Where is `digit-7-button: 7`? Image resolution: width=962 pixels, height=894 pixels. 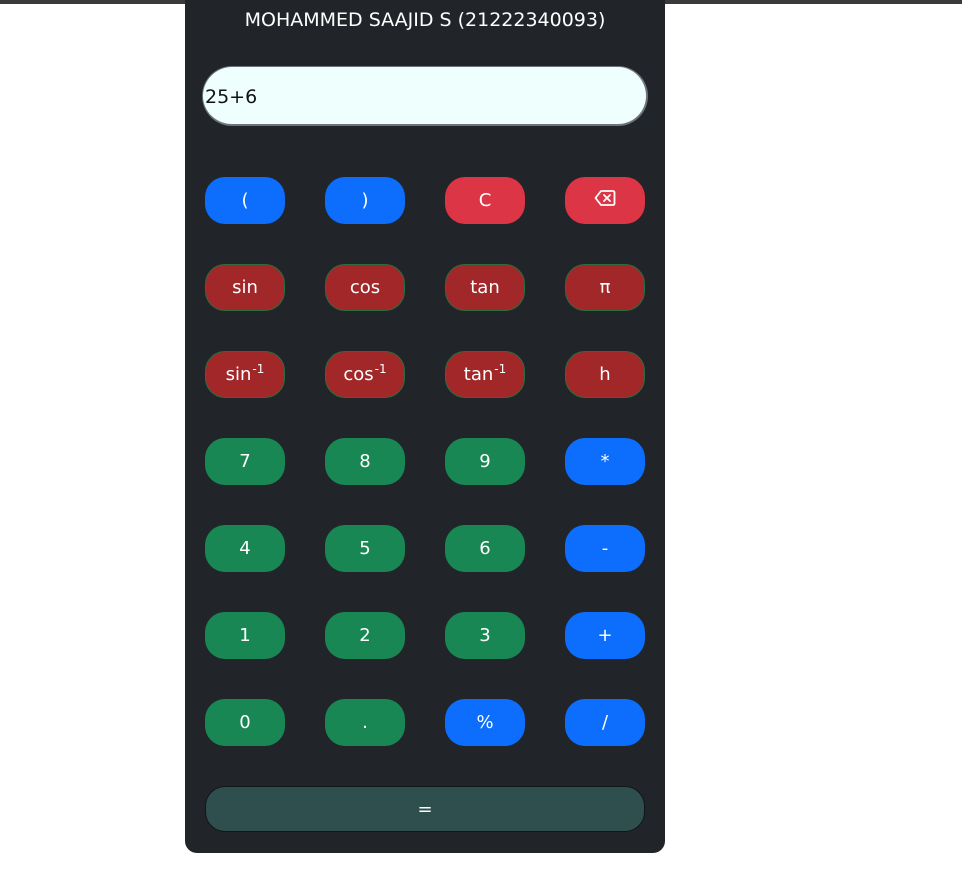
digit-7-button: 7 is located at coordinates (245, 461).